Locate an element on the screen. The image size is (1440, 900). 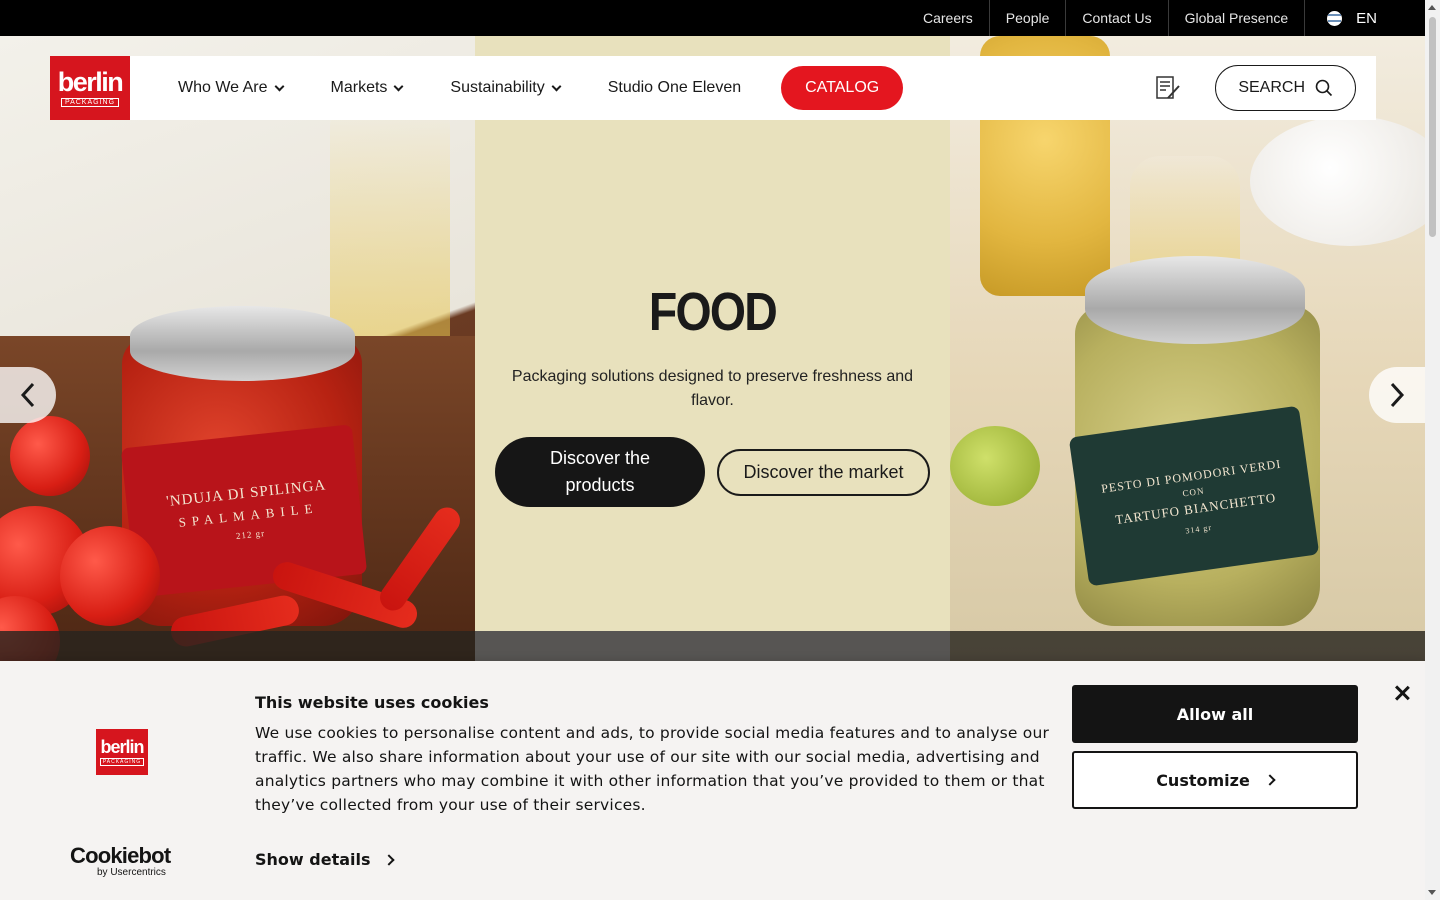
carousel-prev-button is located at coordinates (28, 395).